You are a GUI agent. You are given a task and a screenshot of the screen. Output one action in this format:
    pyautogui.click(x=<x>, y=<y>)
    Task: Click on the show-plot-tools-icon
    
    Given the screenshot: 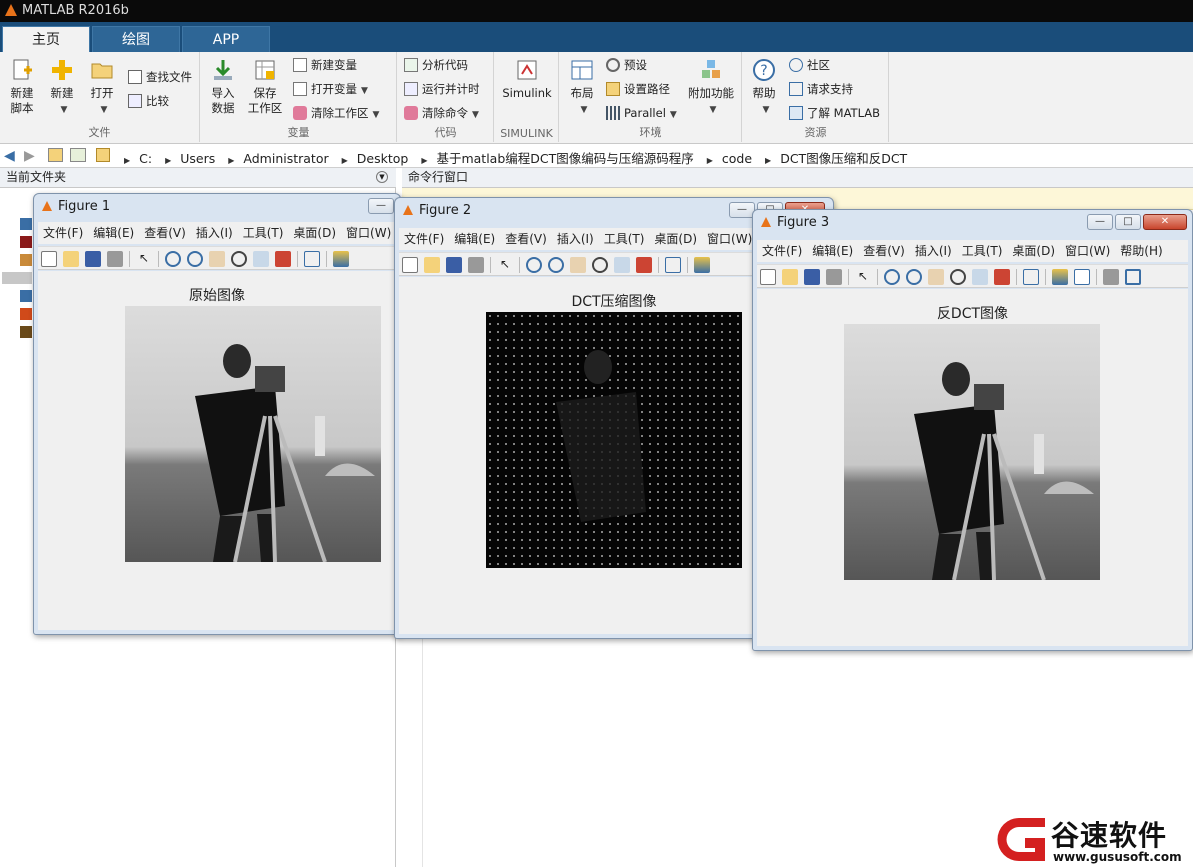 What is the action you would take?
    pyautogui.click(x=1133, y=277)
    